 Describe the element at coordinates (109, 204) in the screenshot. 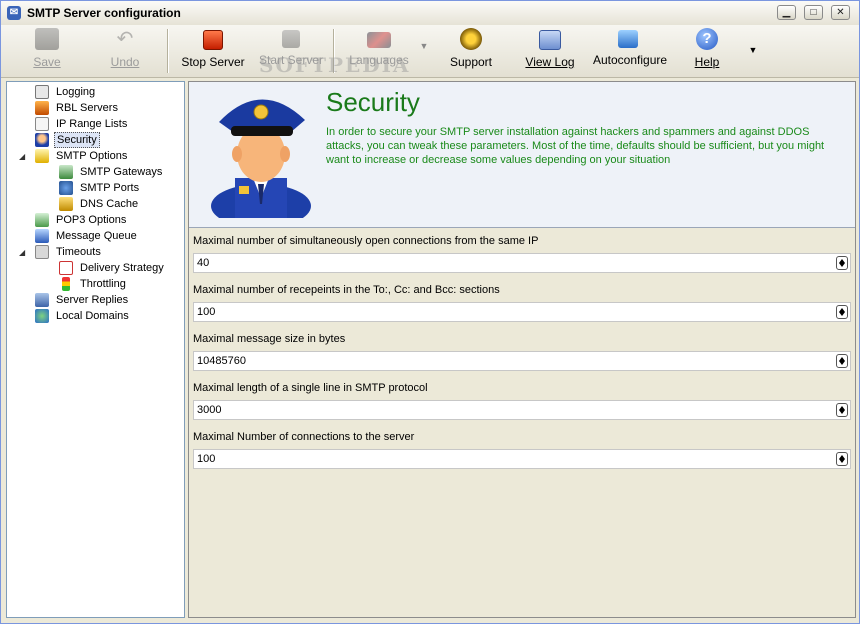

I see `tree-item-label: DNS Cache` at that location.